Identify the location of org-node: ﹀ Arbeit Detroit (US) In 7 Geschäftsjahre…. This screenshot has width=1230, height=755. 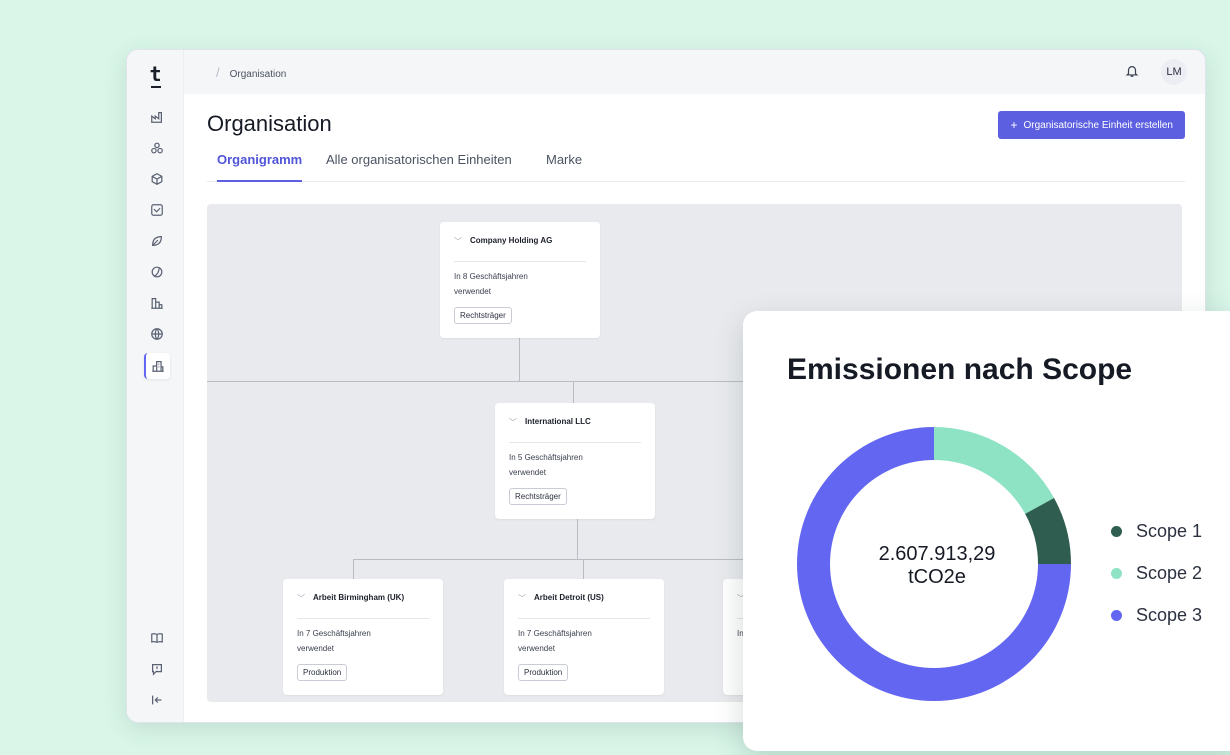
(584, 637).